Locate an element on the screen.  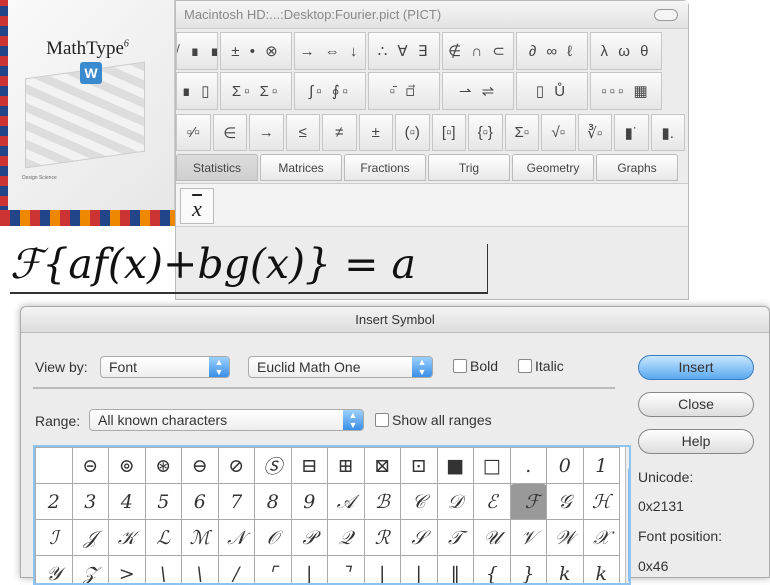
symbol-cell: . is located at coordinates (528, 466).